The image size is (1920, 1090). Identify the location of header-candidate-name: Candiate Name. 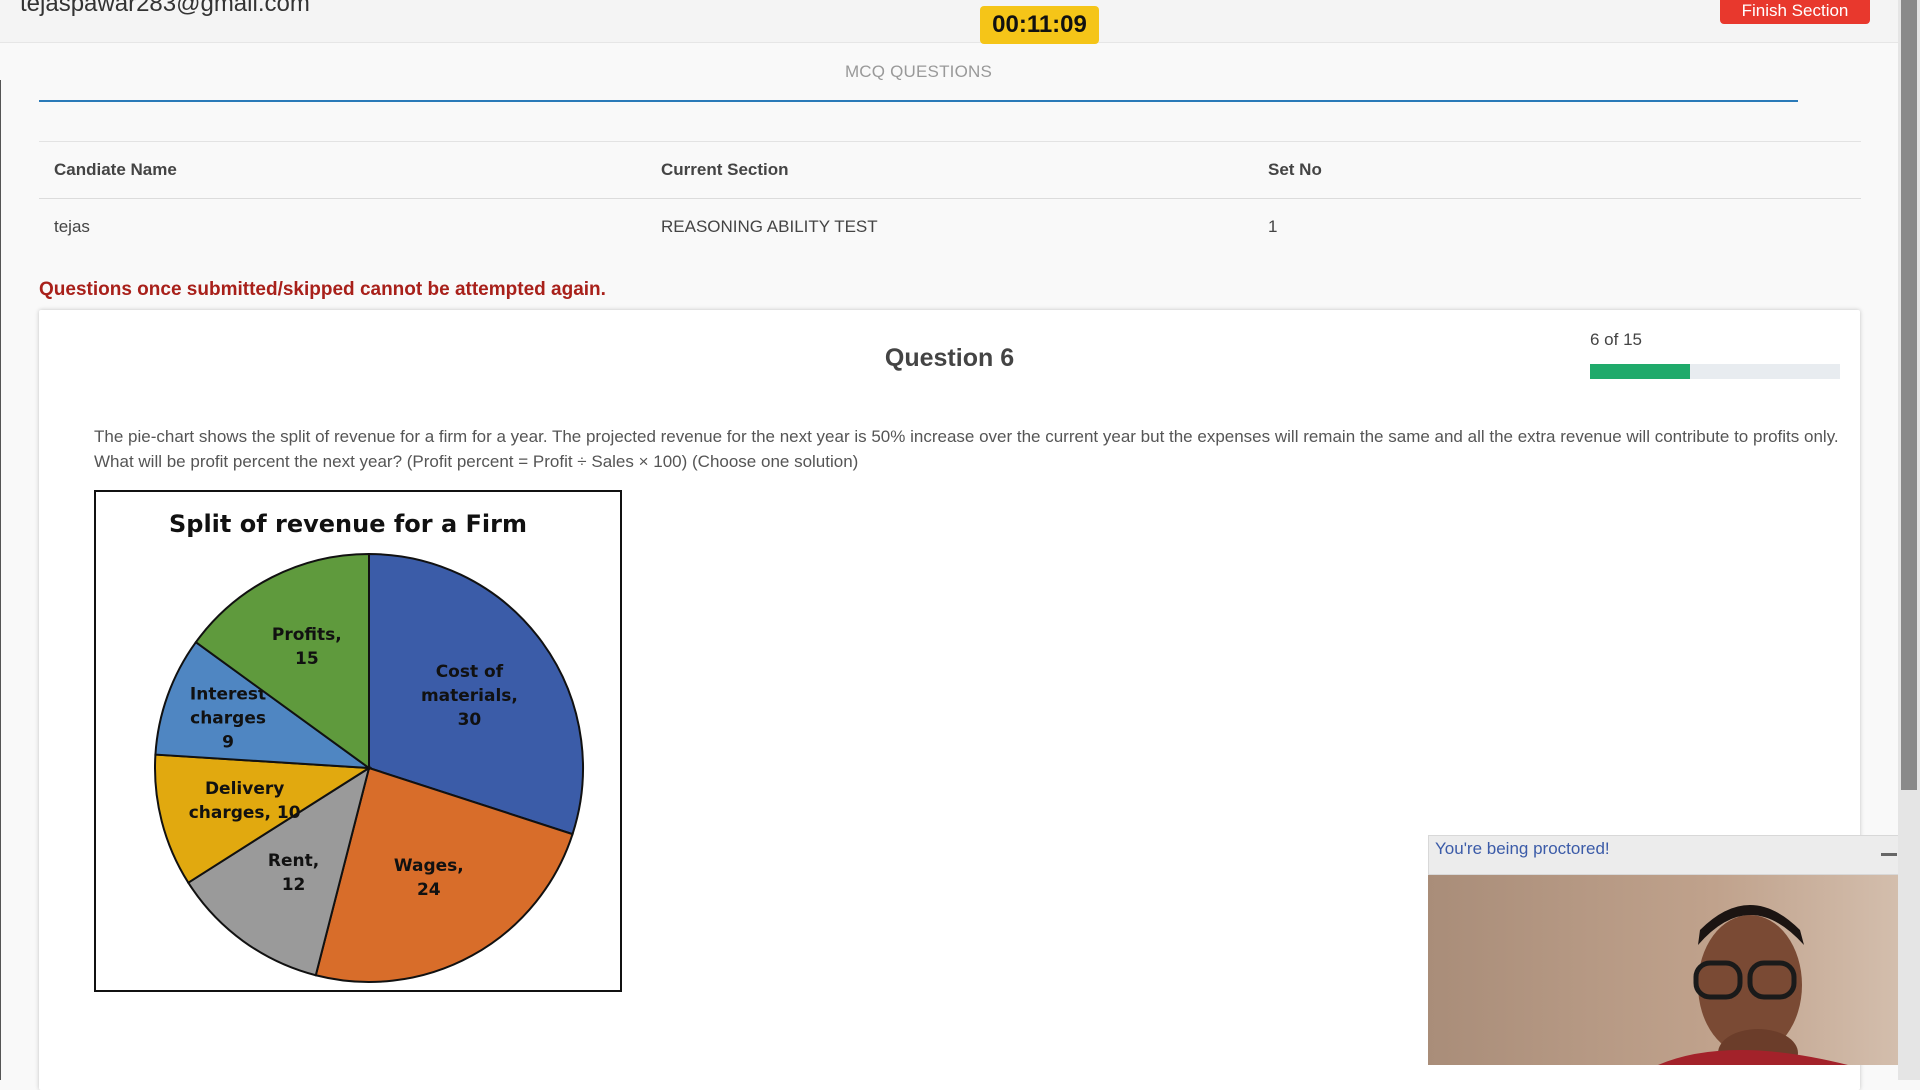
(342, 170).